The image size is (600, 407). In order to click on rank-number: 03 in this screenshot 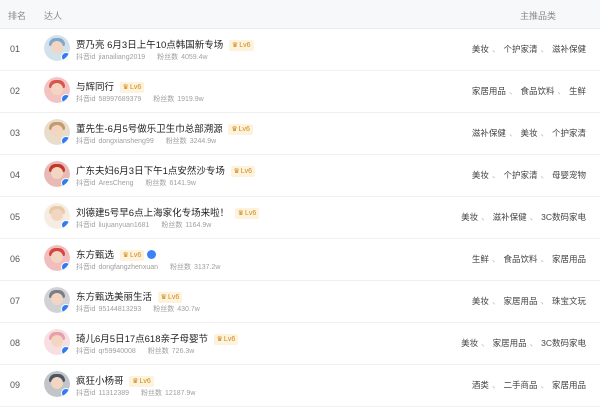, I will do `click(15, 133)`.